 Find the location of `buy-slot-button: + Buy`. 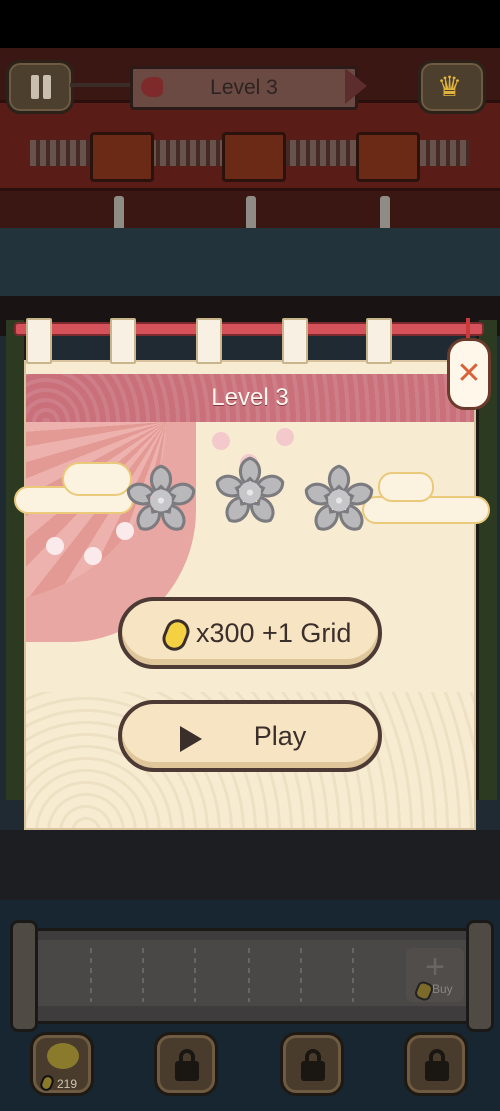

buy-slot-button: + Buy is located at coordinates (435, 975).